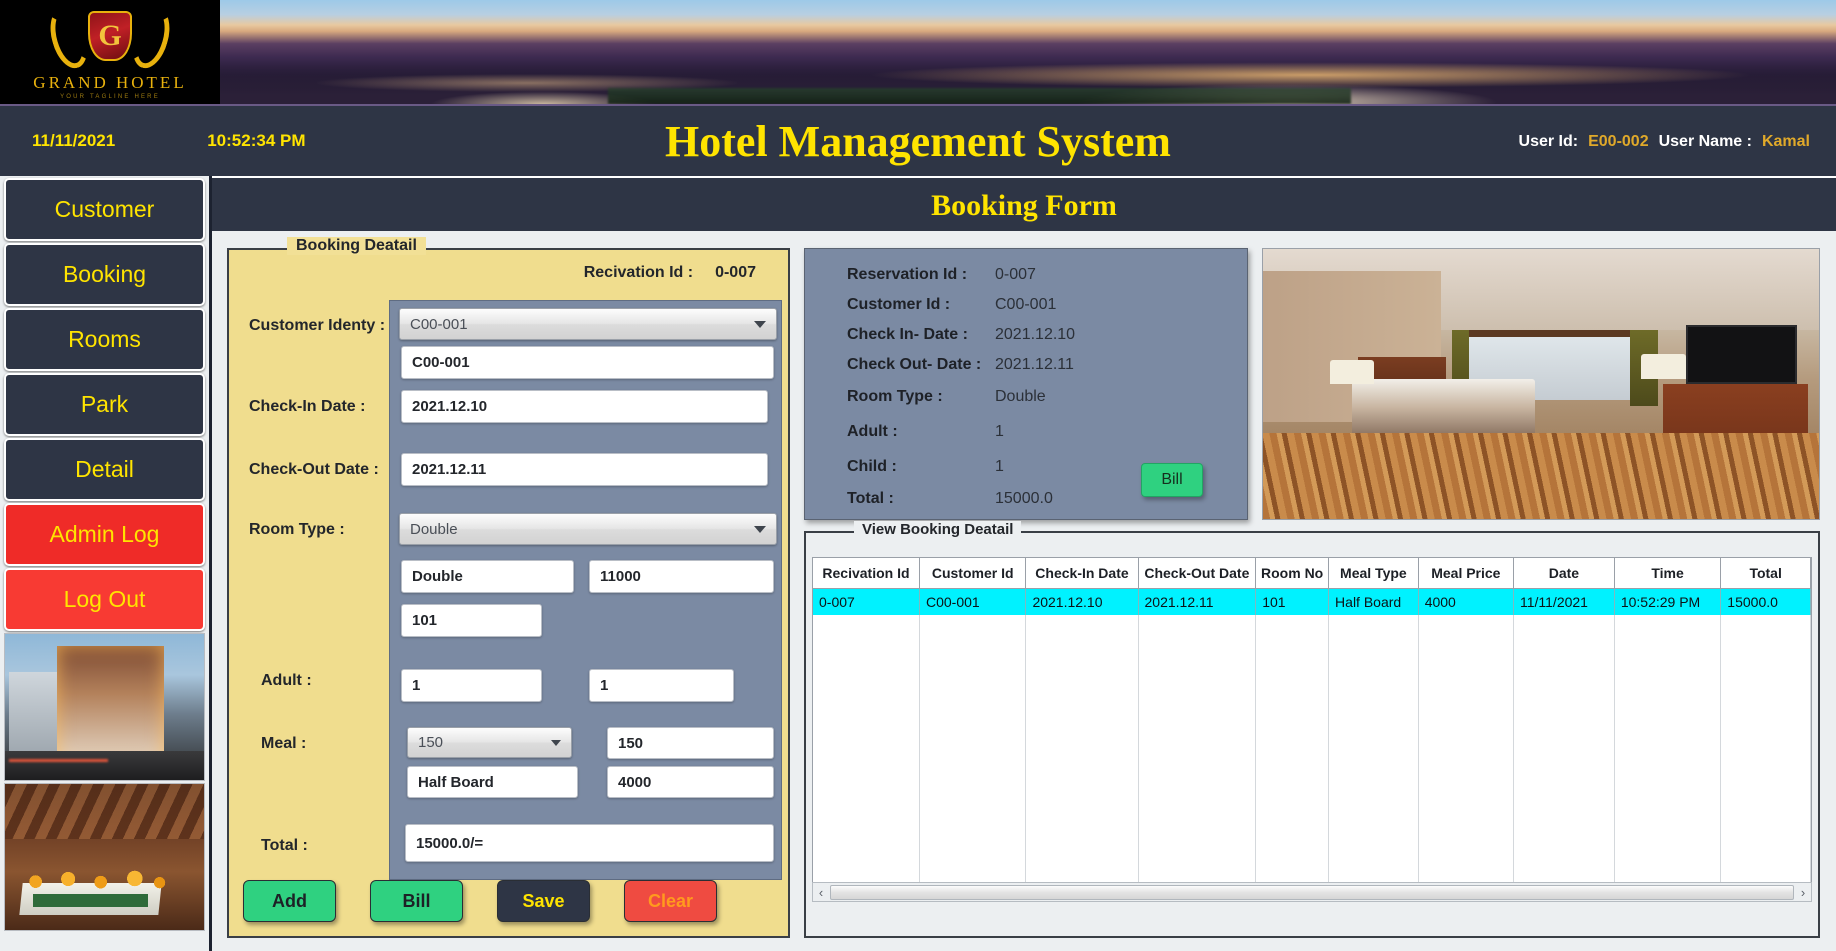  I want to click on meal-dropdown: 150, so click(489, 742).